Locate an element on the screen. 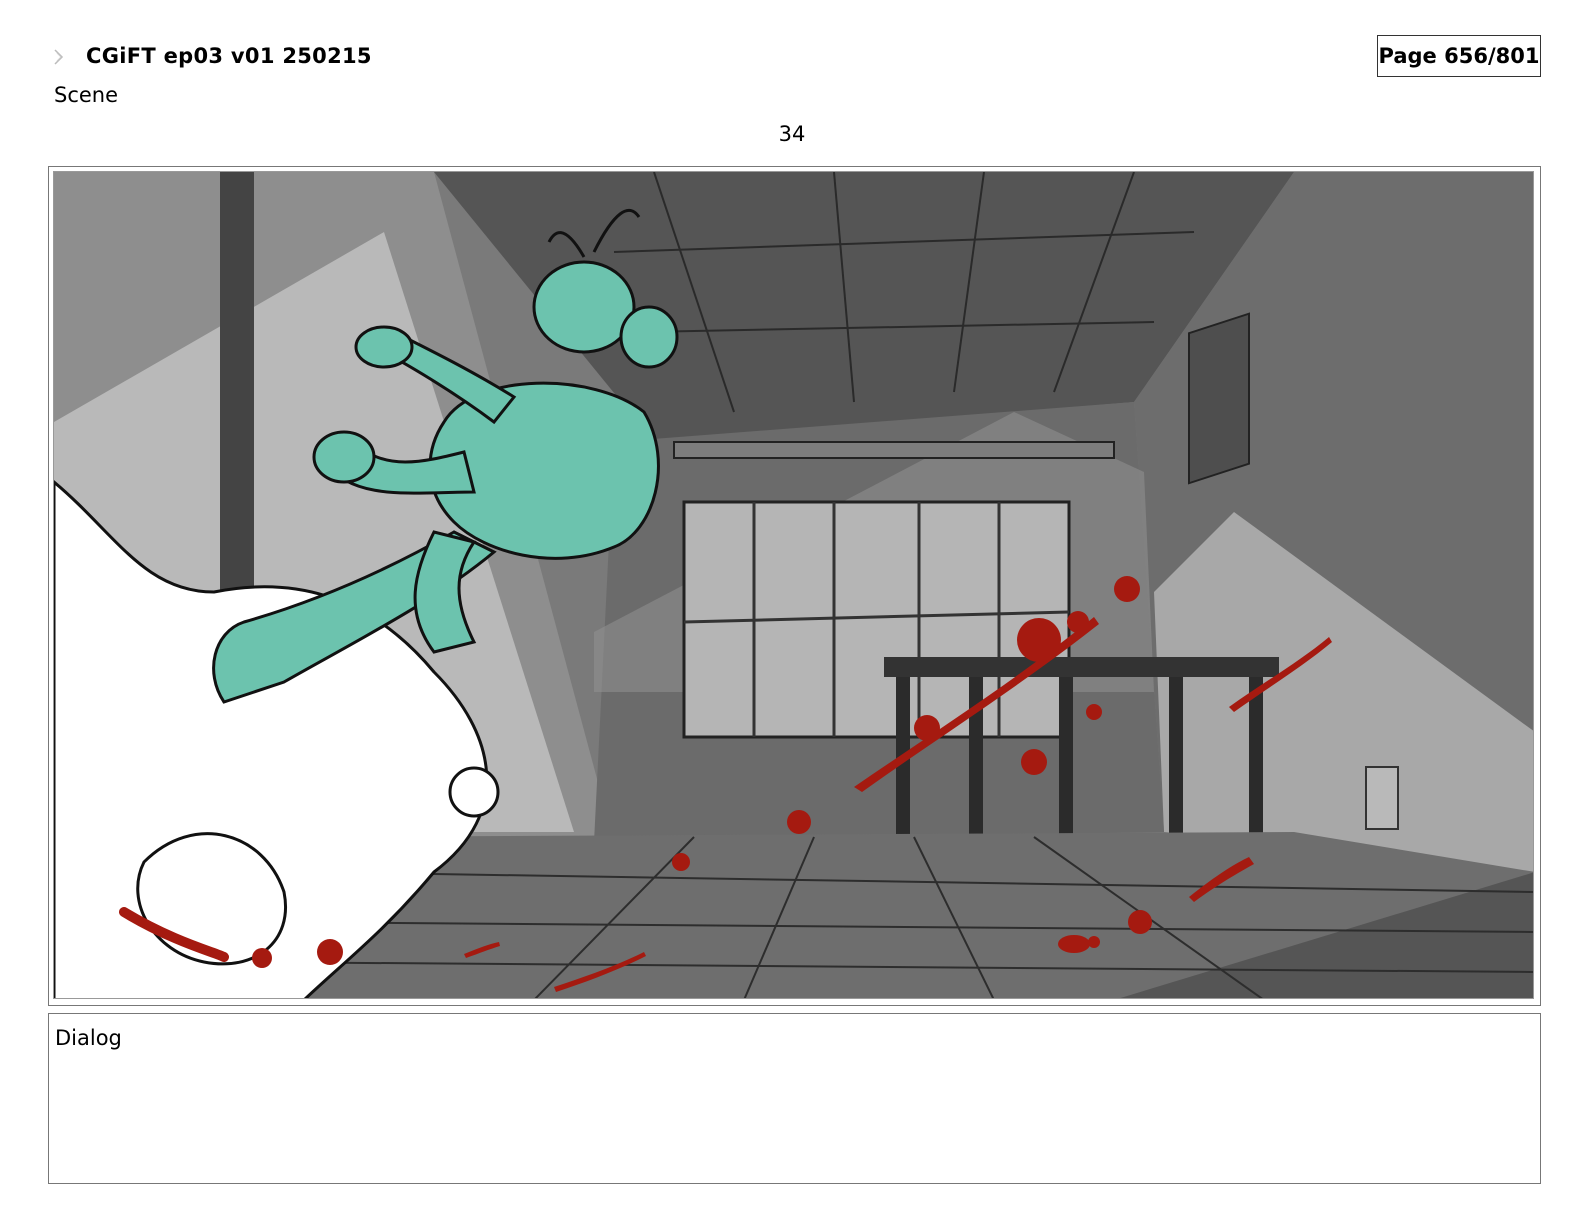  dialog-box: Dialog is located at coordinates (794, 1098).